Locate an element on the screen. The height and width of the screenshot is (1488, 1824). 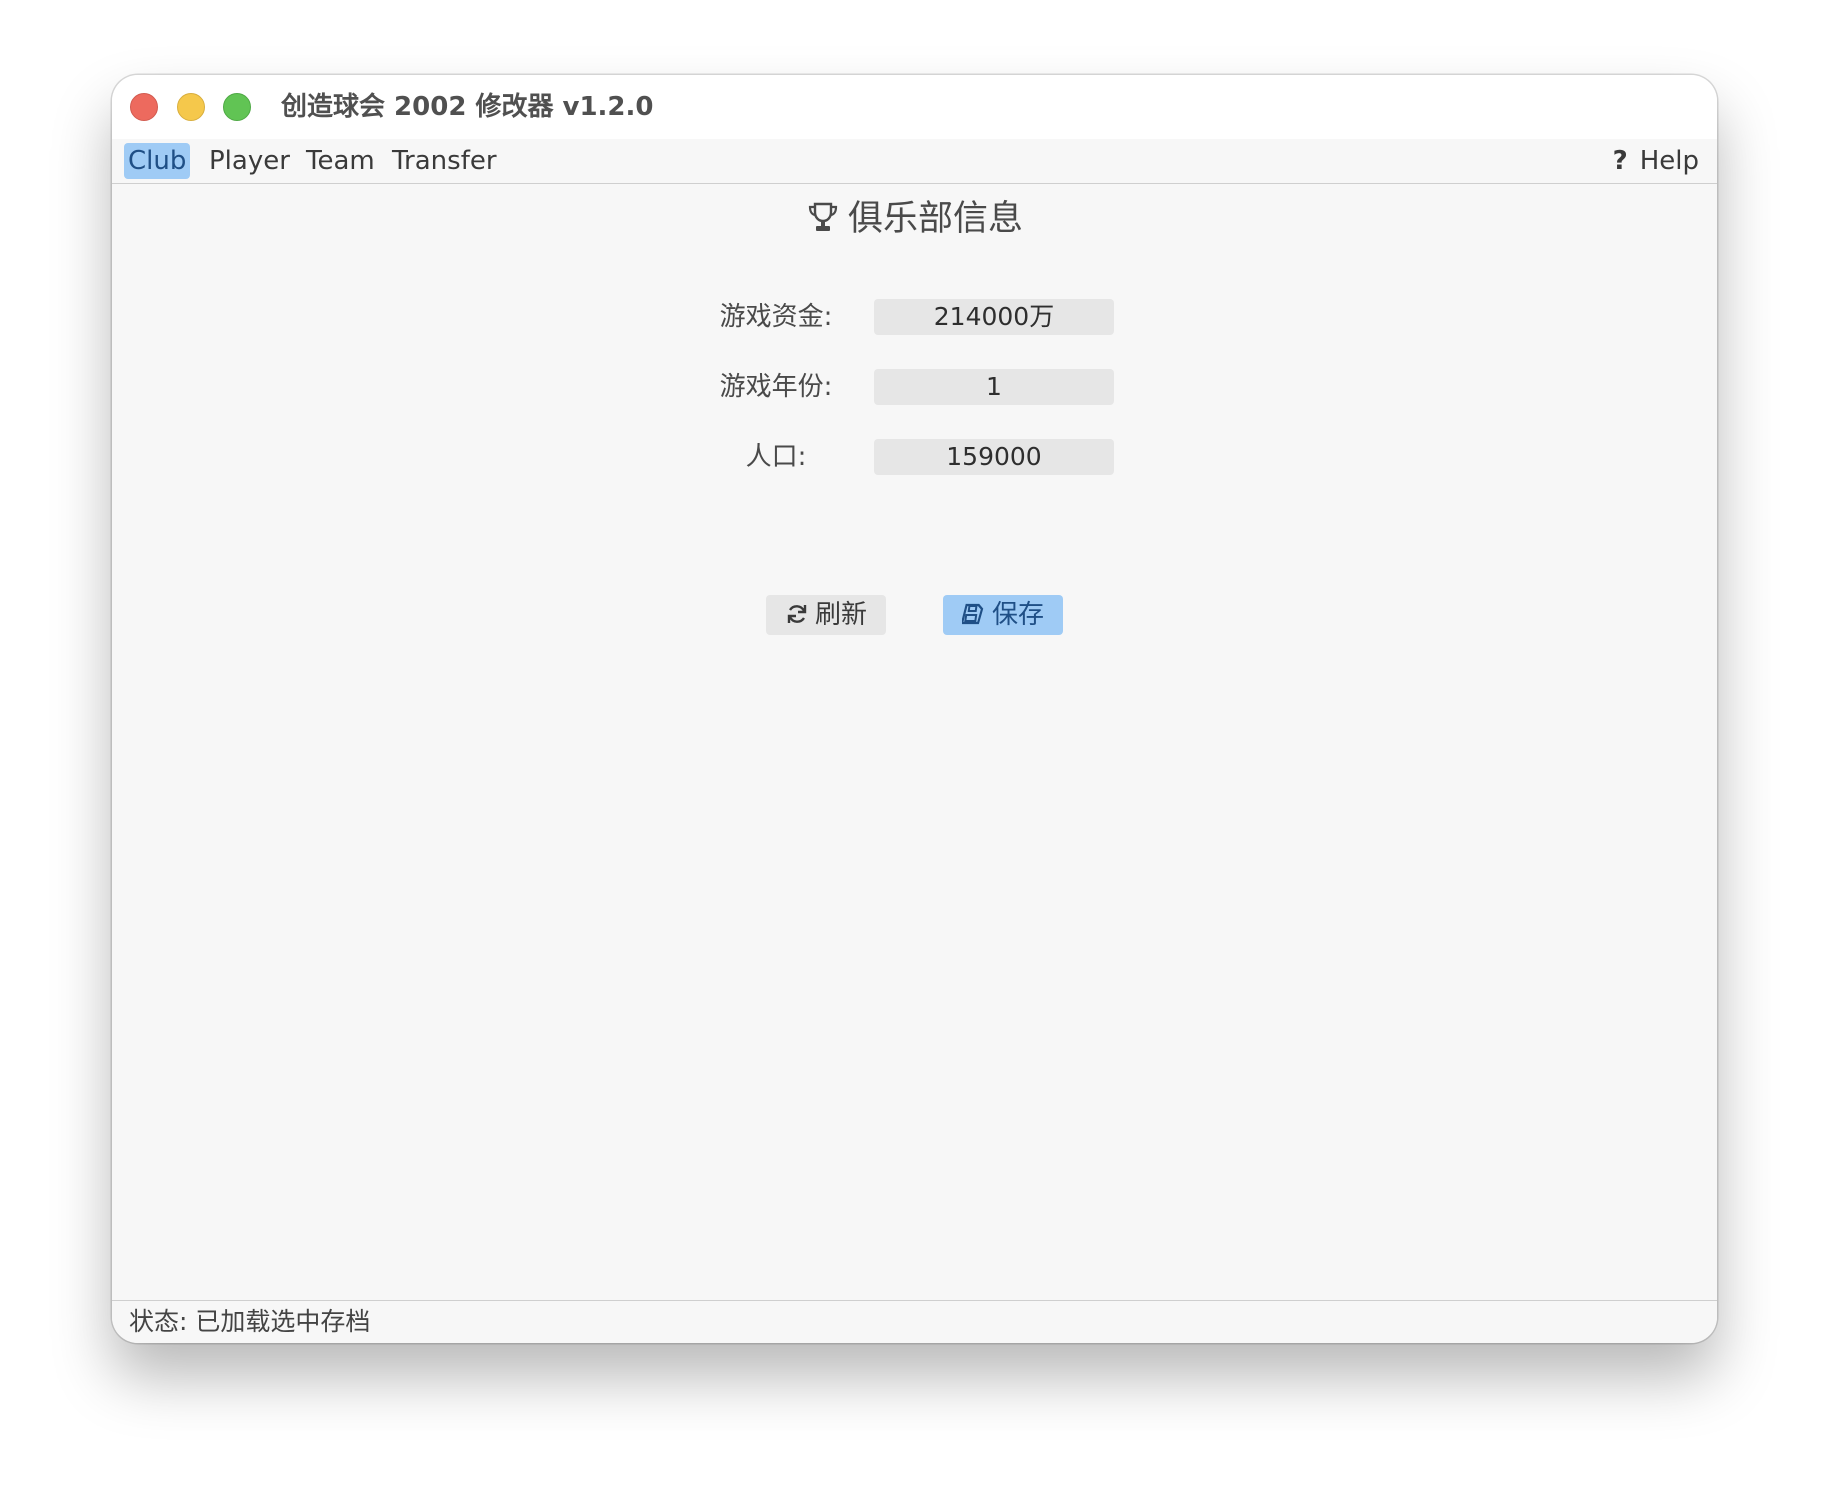
minimize-button is located at coordinates (191, 107).